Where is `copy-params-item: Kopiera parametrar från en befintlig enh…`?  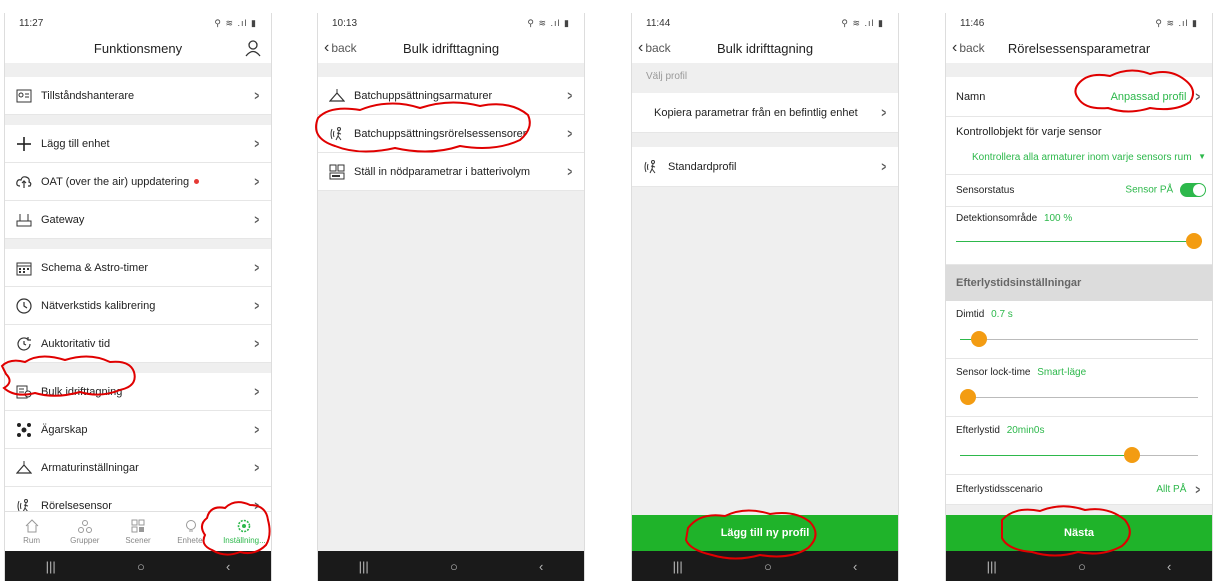 copy-params-item: Kopiera parametrar från en befintlig enh… is located at coordinates (765, 113).